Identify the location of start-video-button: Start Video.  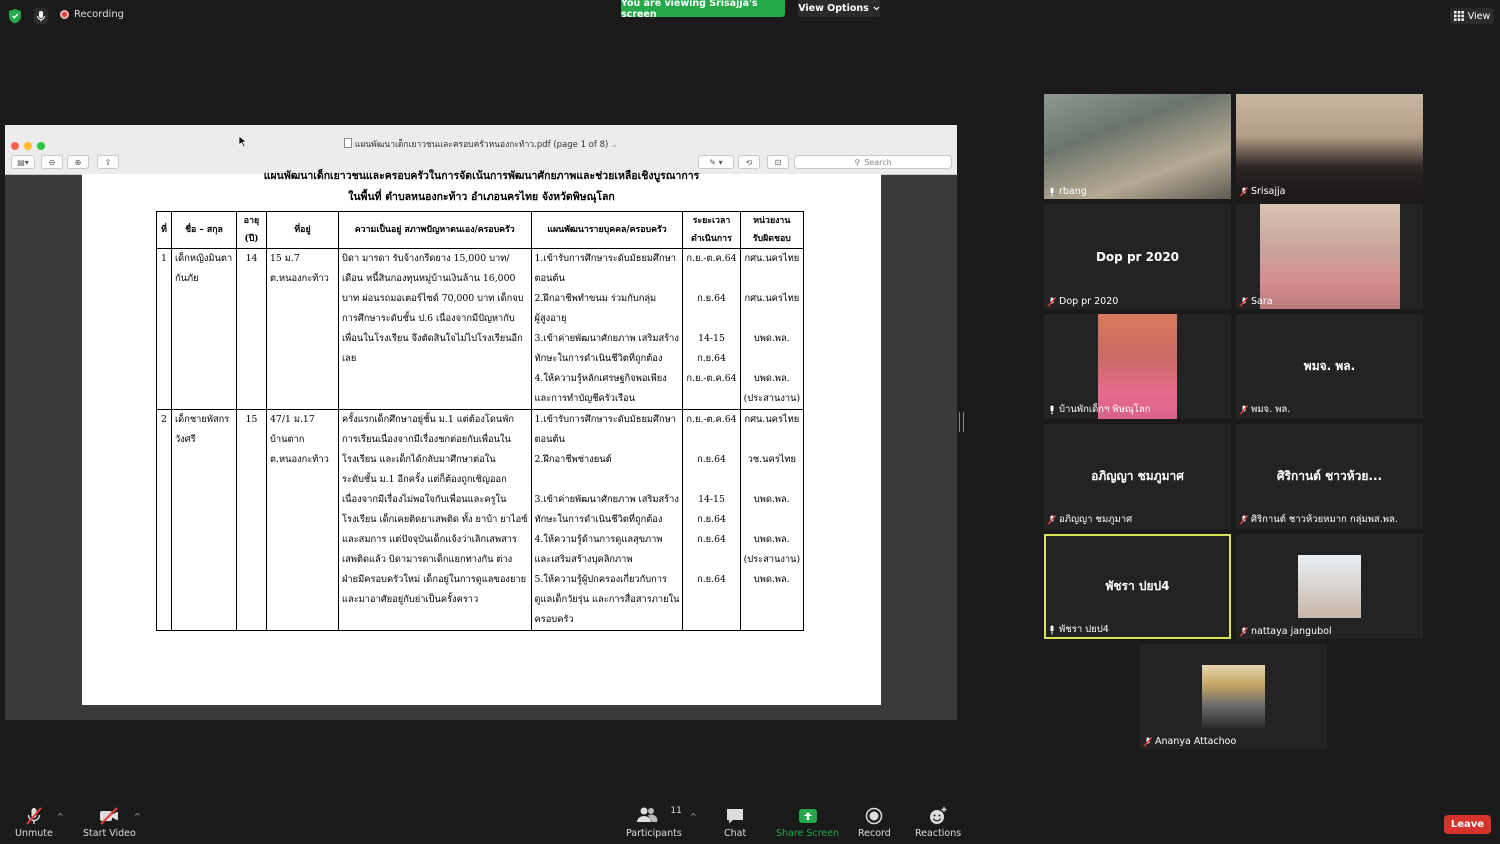
(109, 822).